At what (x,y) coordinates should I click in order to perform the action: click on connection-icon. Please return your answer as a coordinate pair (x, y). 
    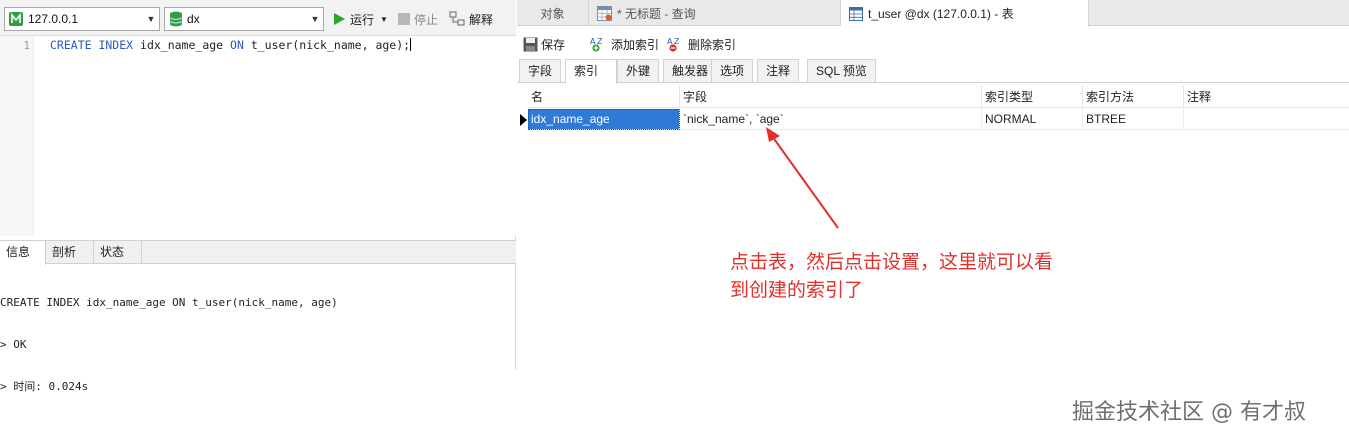
    Looking at the image, I should click on (16, 19).